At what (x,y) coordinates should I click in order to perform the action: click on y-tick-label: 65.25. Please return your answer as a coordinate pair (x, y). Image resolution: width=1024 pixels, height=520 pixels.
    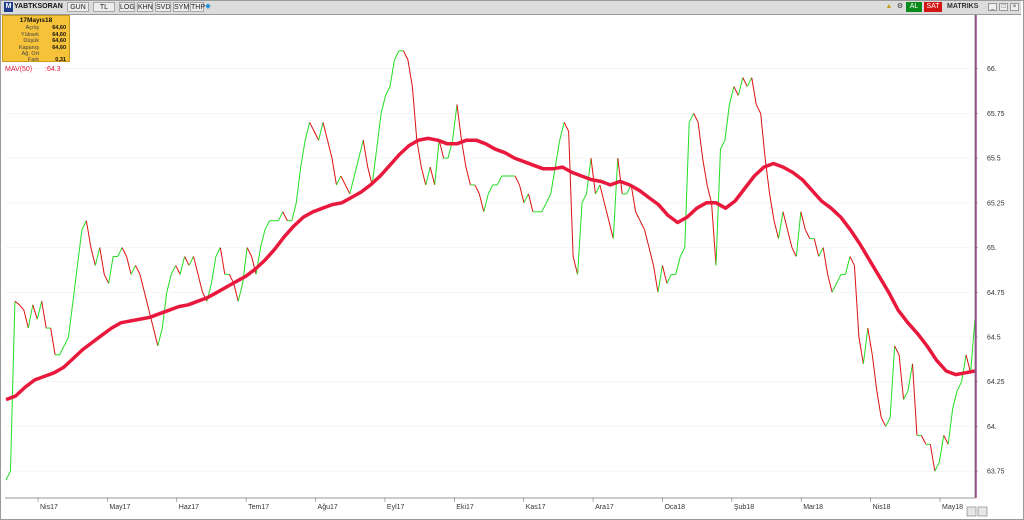
    Looking at the image, I should click on (996, 203).